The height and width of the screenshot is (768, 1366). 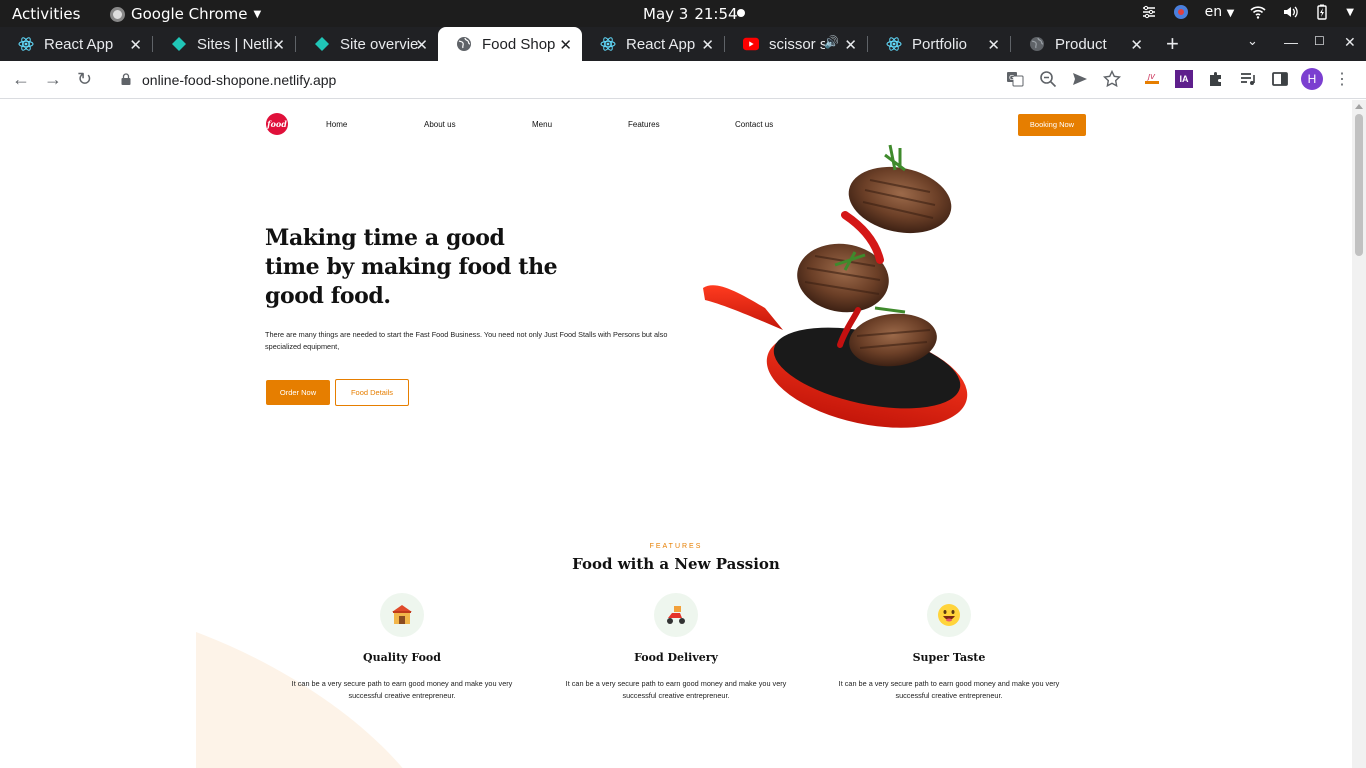 I want to click on battery-icon, so click(x=1322, y=12).